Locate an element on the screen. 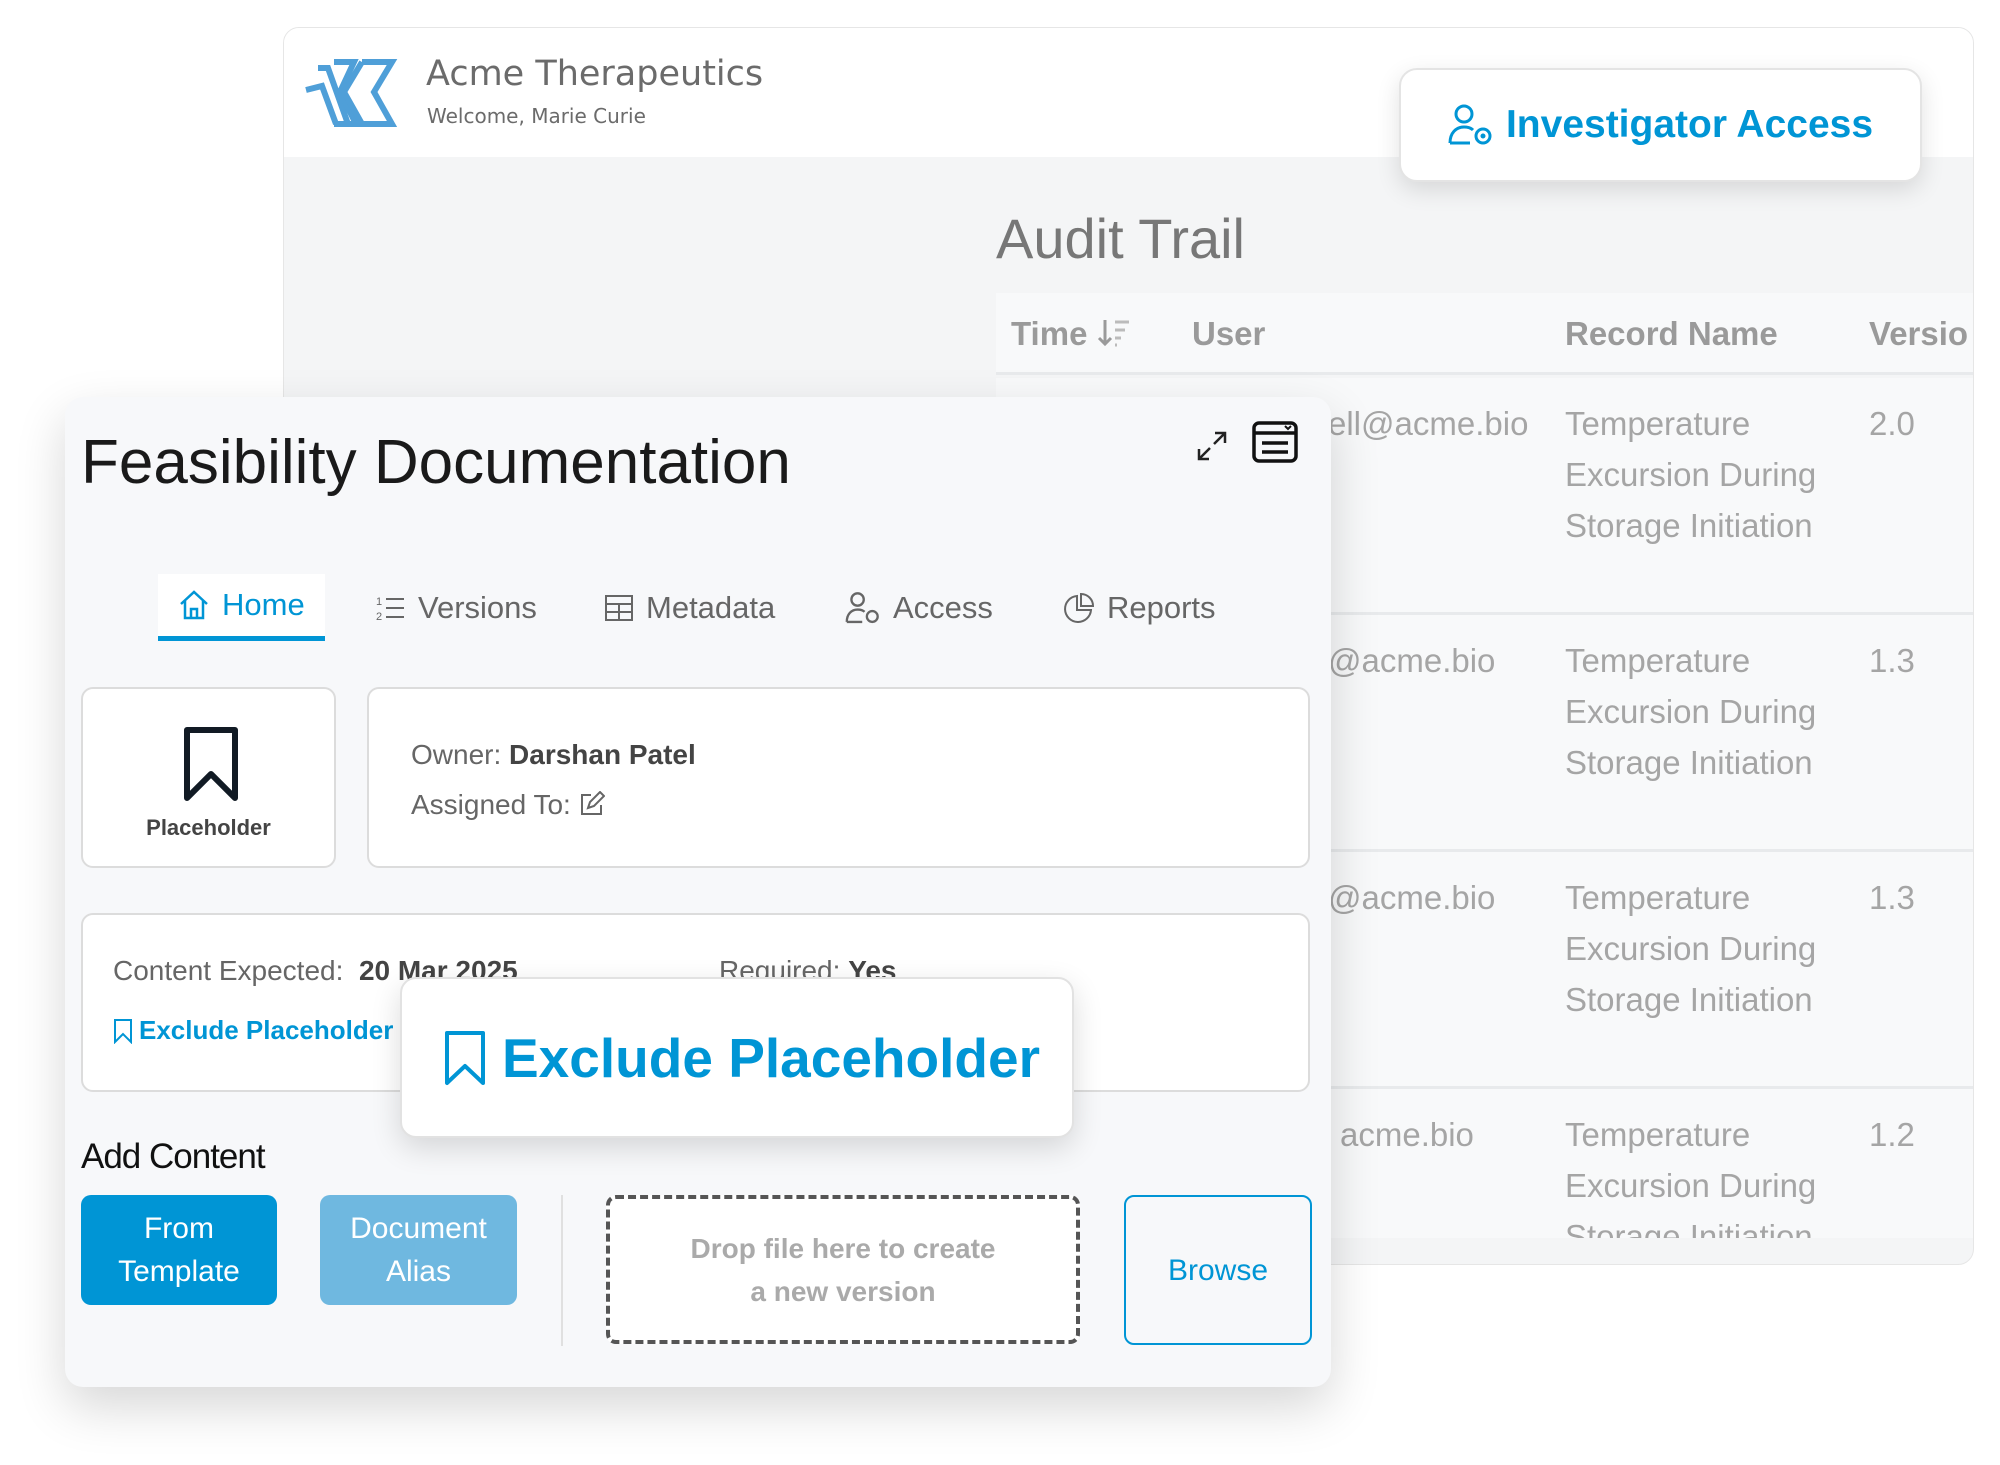 This screenshot has height=1465, width=2000. exclude-placeholder-tooltip: Exclude Placeholder is located at coordinates (737, 1057).